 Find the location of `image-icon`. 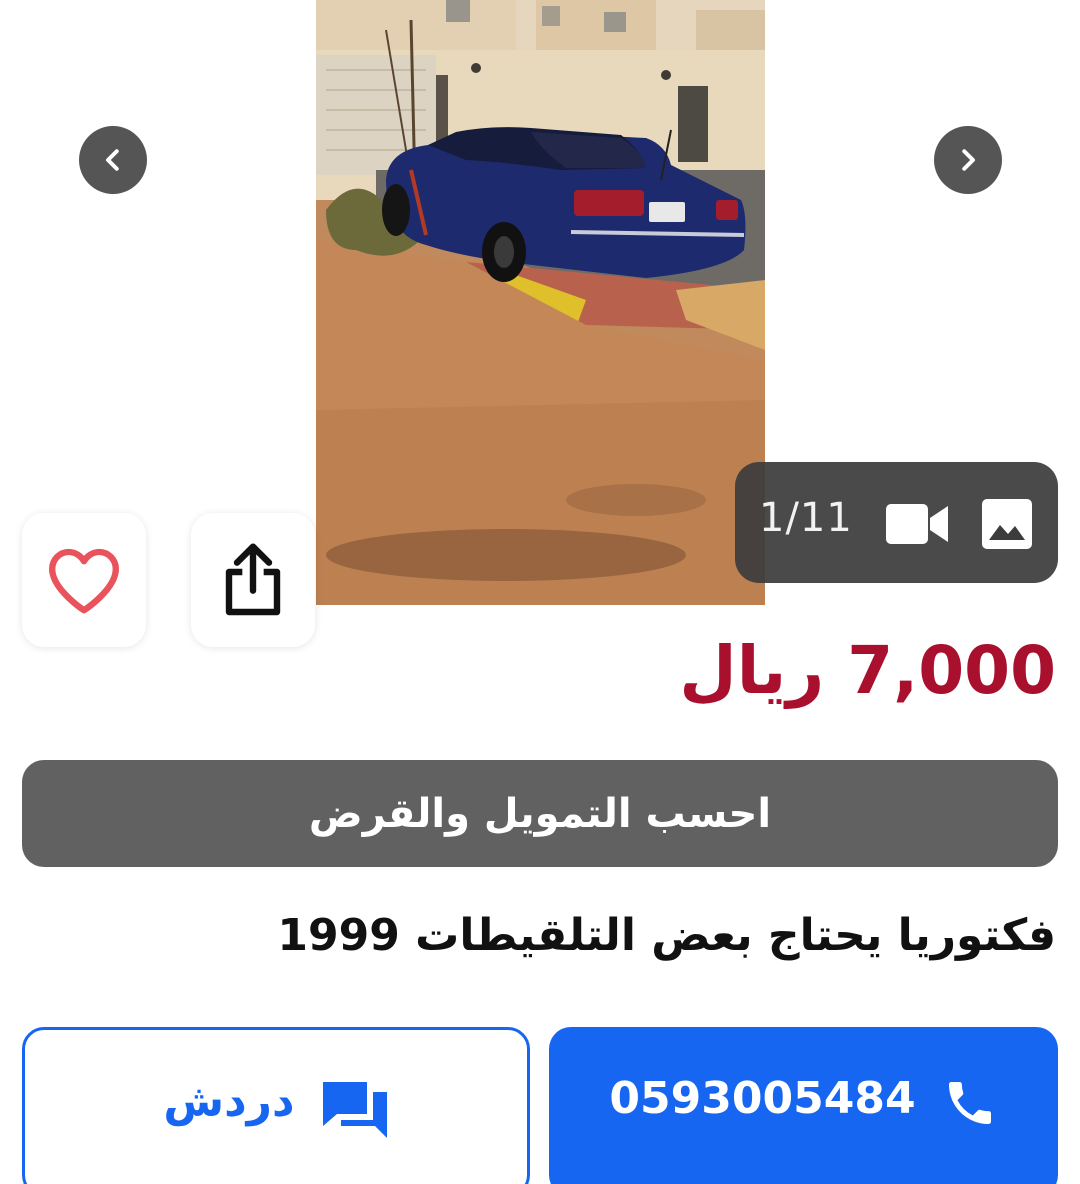

image-icon is located at coordinates (1007, 524).